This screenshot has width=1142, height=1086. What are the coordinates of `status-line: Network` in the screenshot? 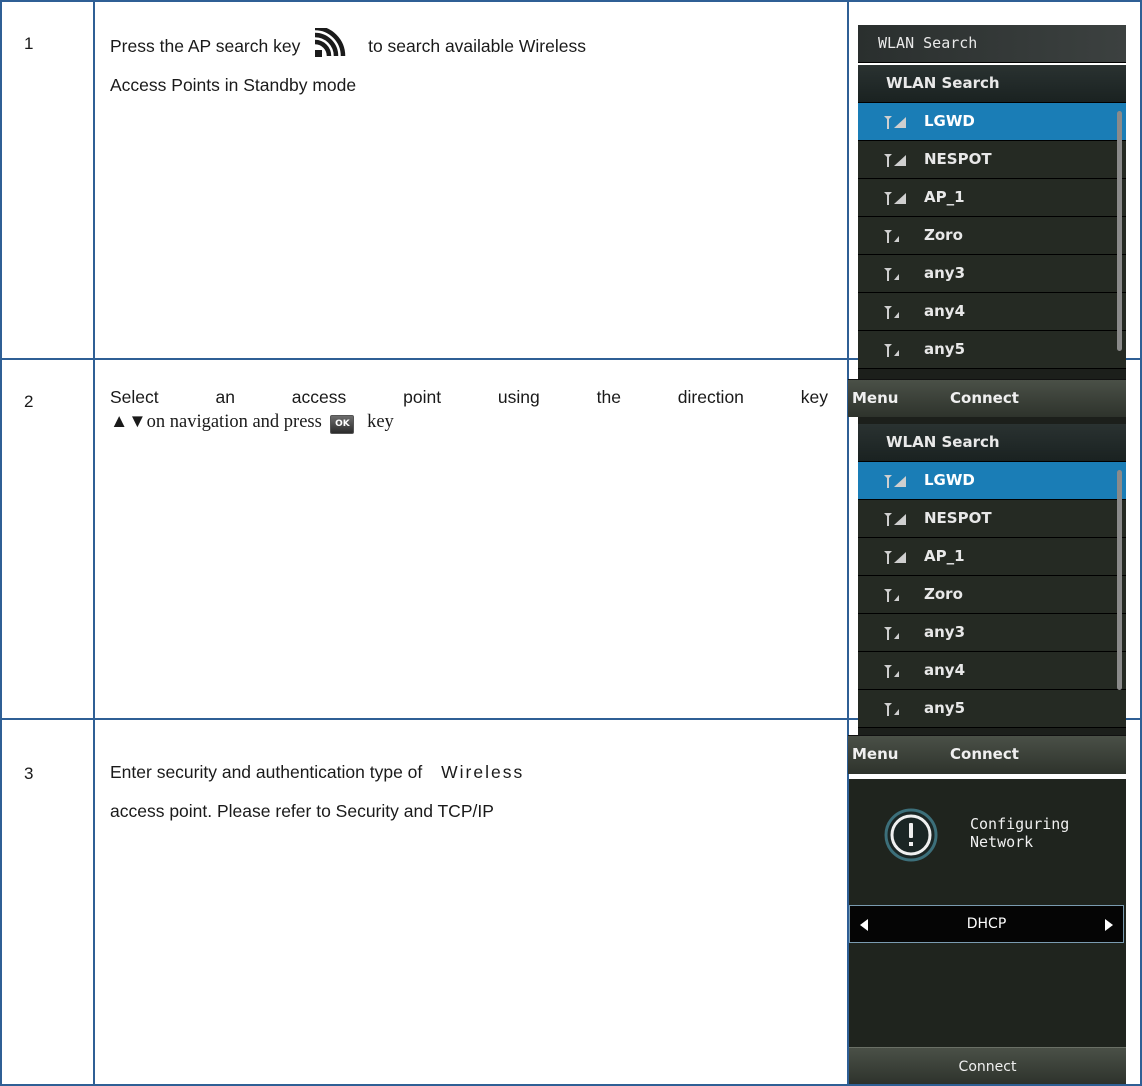 It's located at (1002, 842).